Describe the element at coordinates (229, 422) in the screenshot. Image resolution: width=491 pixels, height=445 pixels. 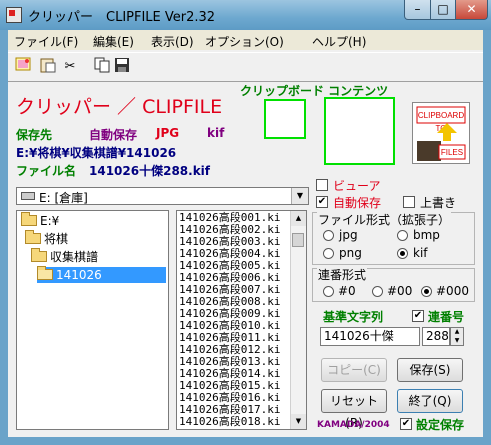
I see `list-item: 141026高段018.ki` at that location.